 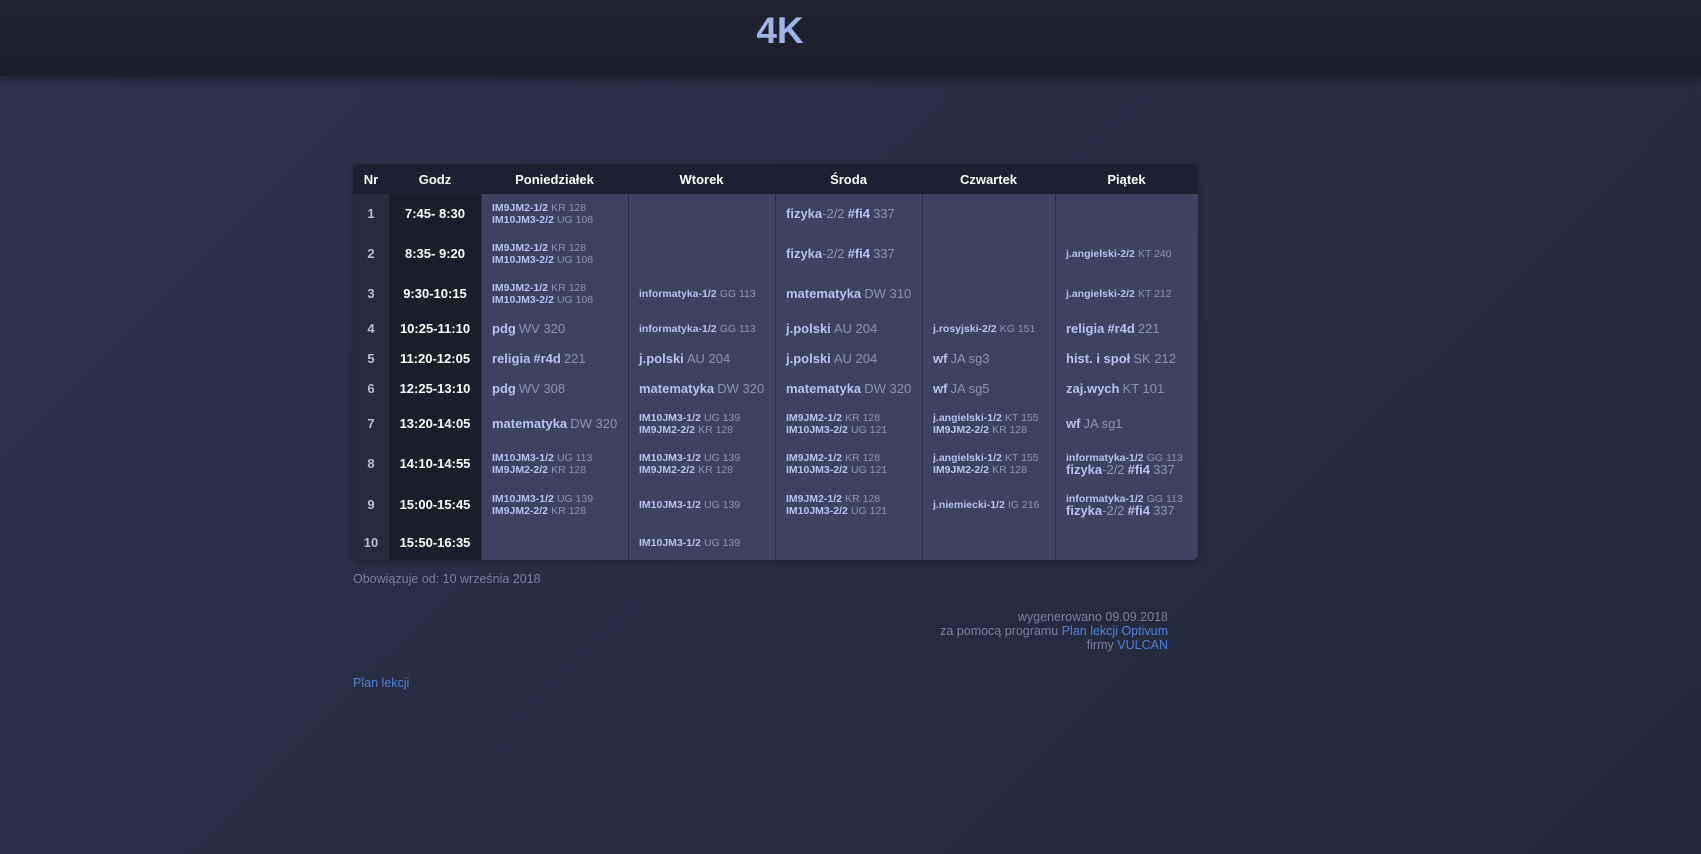 I want to click on company-link: VULCAN, so click(x=1142, y=645).